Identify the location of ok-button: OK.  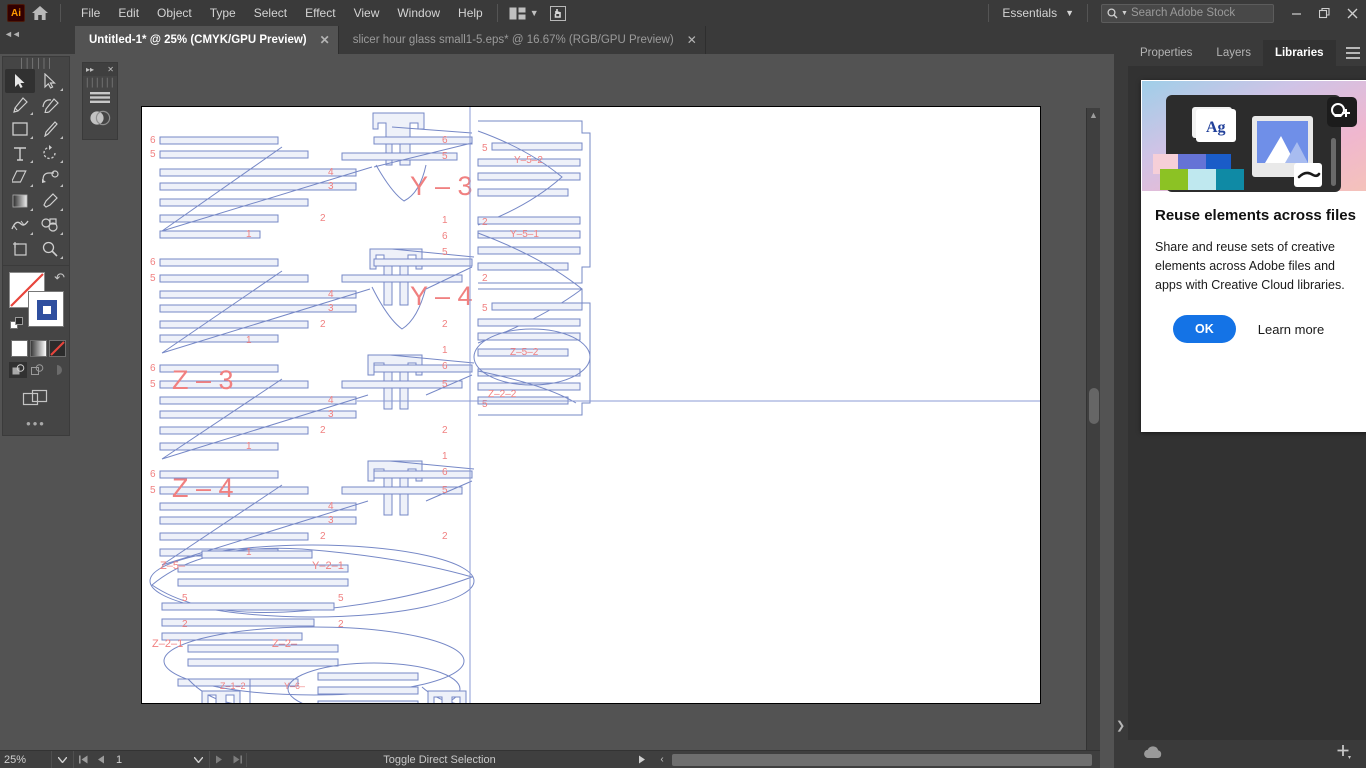
(1204, 329).